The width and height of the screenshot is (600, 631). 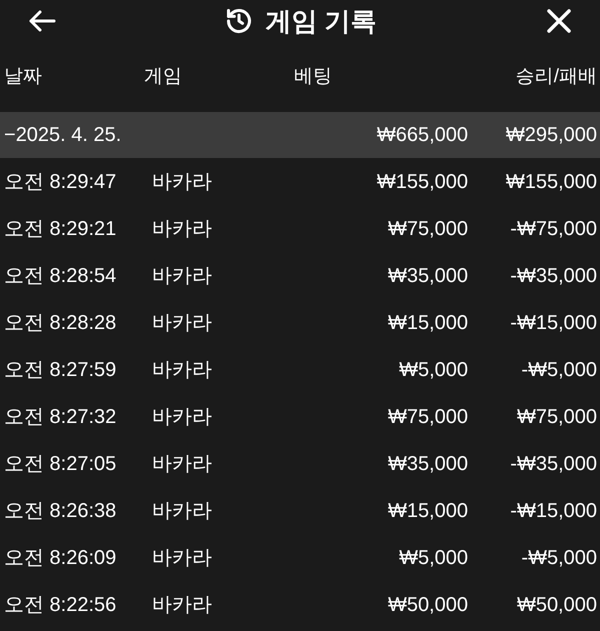 I want to click on bet-cell-text: ₩50,000, so click(x=427, y=605).